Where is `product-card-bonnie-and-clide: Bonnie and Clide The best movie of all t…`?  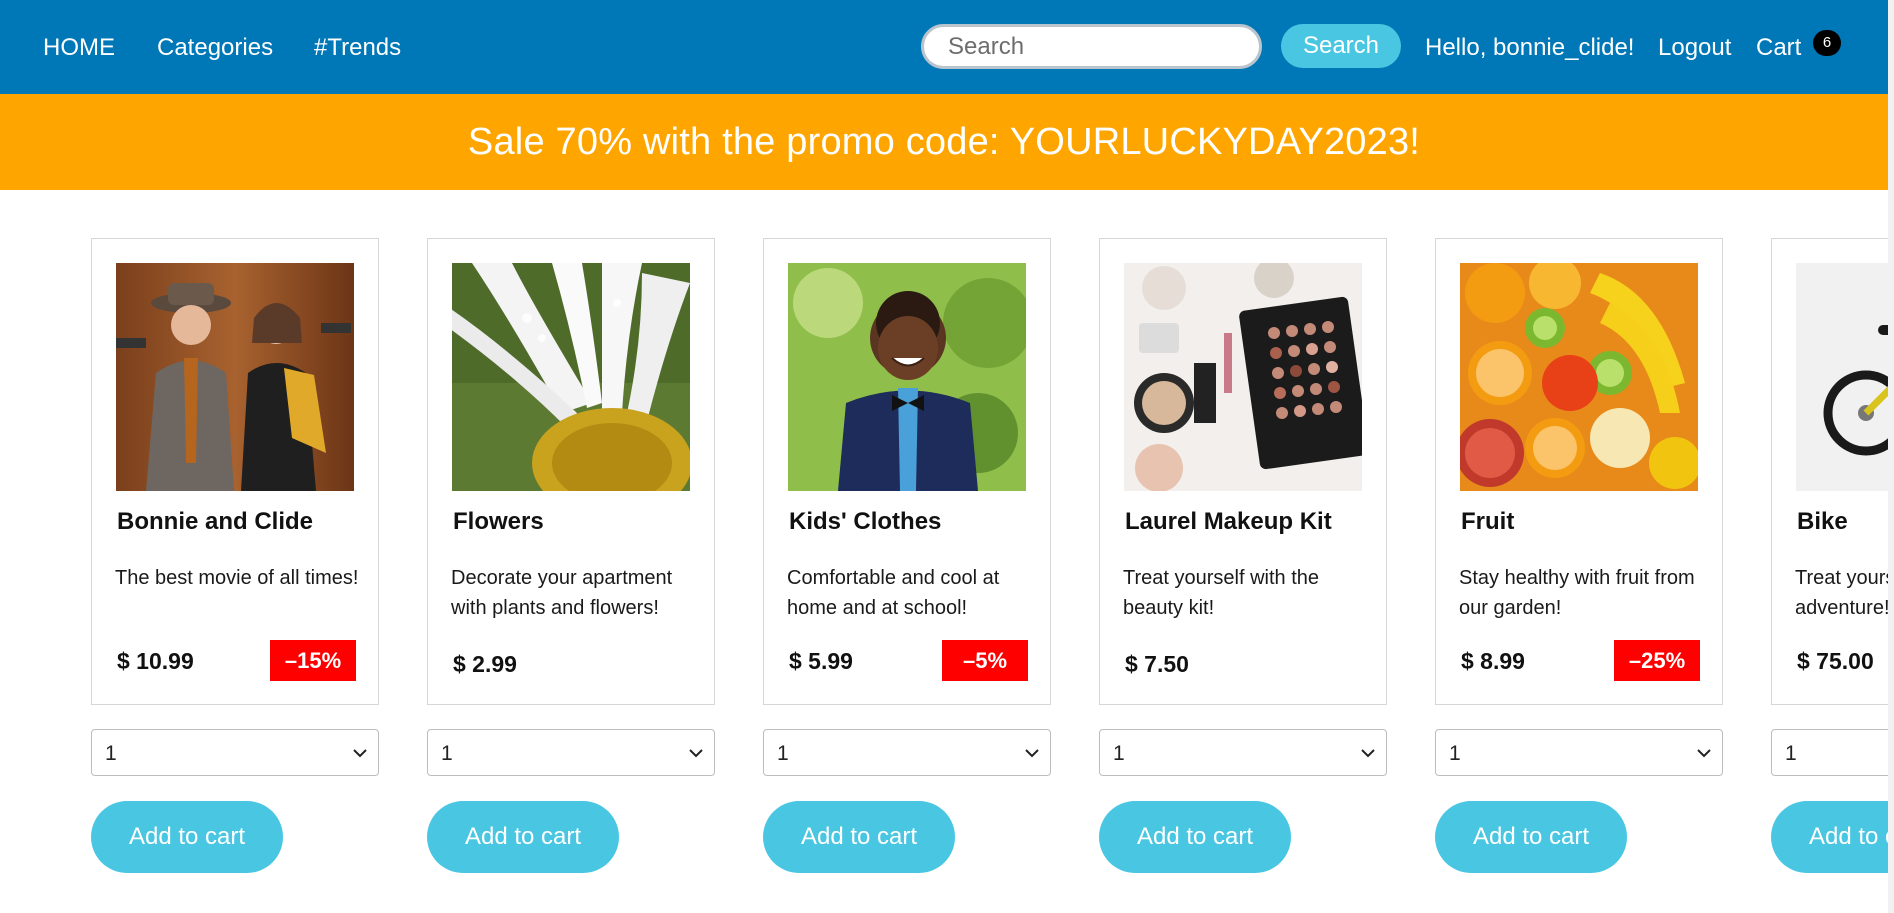
product-card-bonnie-and-clide: Bonnie and Clide The best movie of all t… is located at coordinates (235, 558).